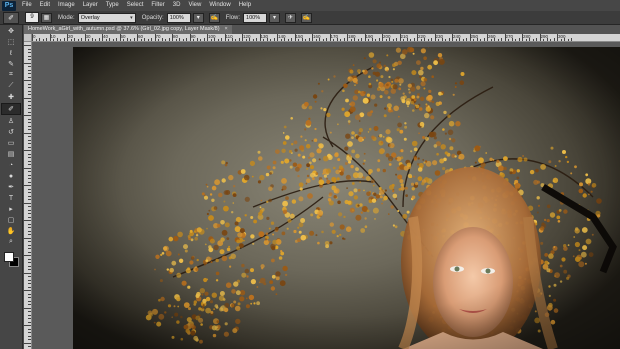  What do you see at coordinates (11, 53) in the screenshot?
I see `lasso-tool: ℓ` at bounding box center [11, 53].